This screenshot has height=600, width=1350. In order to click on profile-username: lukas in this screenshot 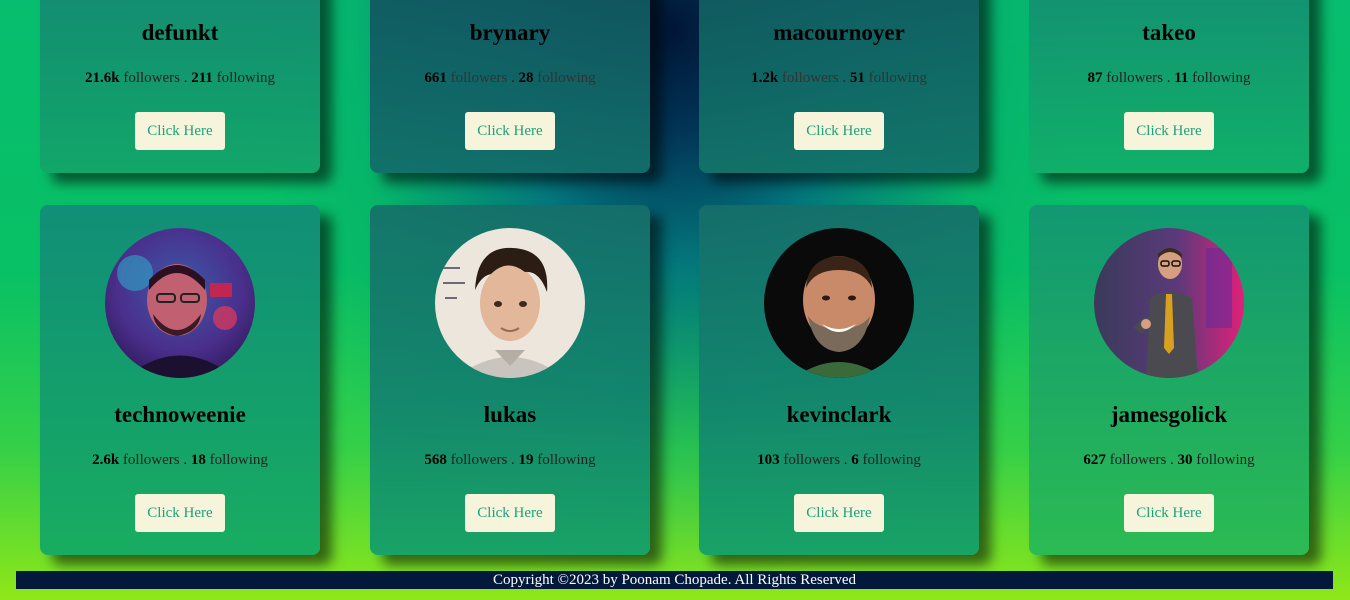, I will do `click(510, 414)`.